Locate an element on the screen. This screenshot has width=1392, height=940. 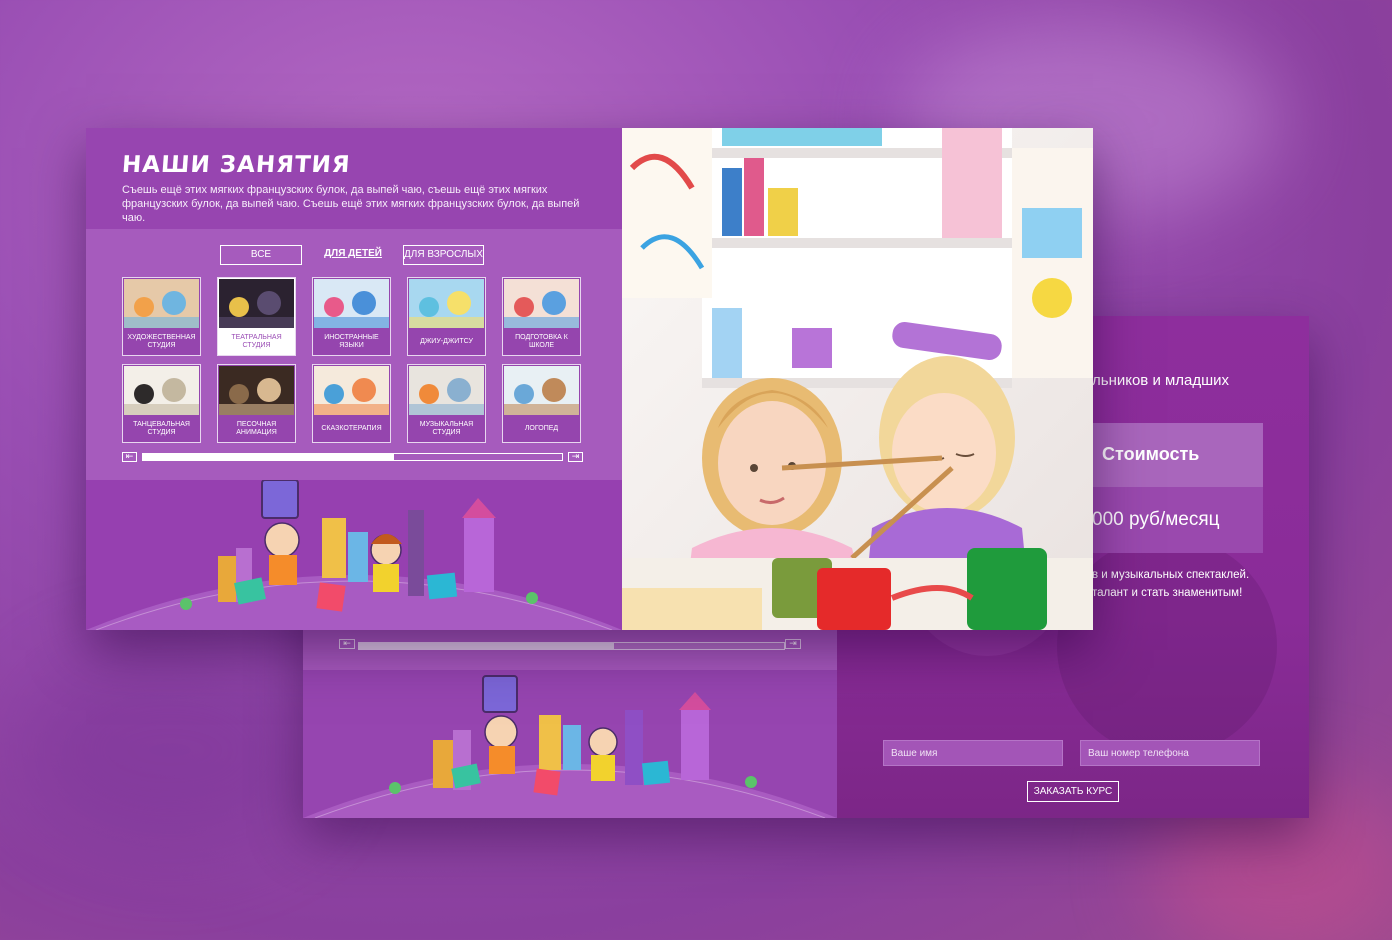
activity-card: ТАНЦЕВАЛЬНАЯ СТУДИЯ is located at coordinates (161, 403).